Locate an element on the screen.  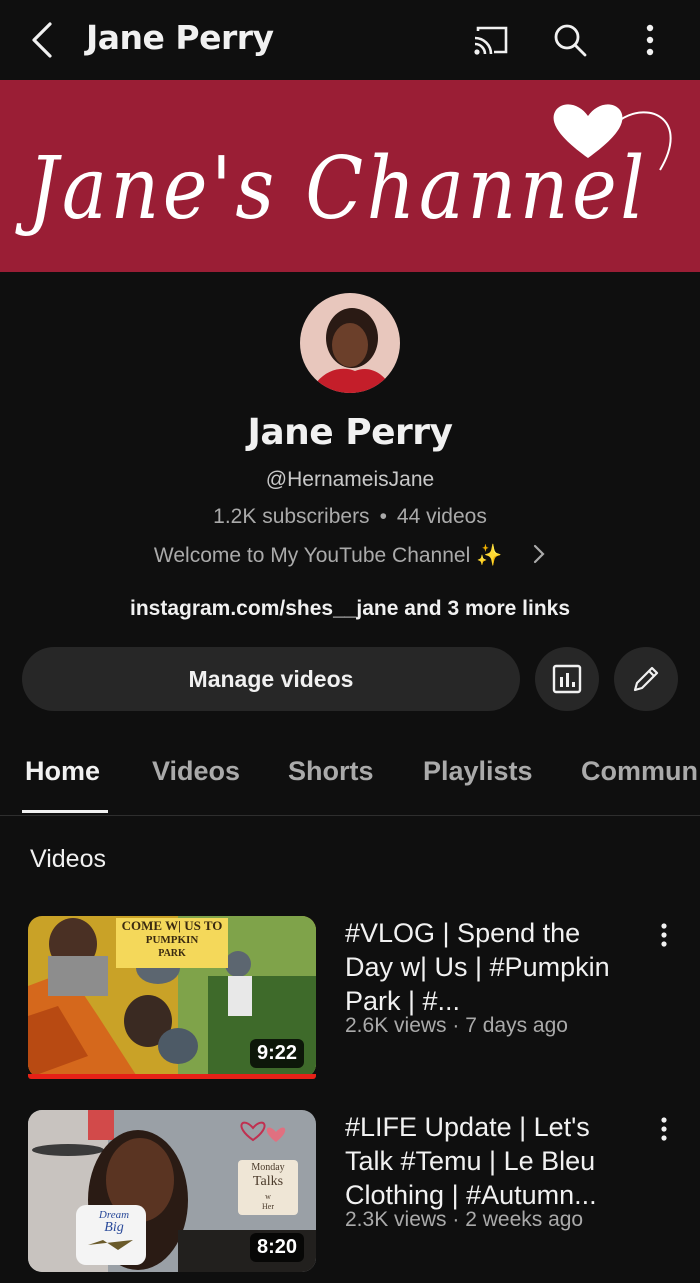
analytics-button is located at coordinates (567, 679).